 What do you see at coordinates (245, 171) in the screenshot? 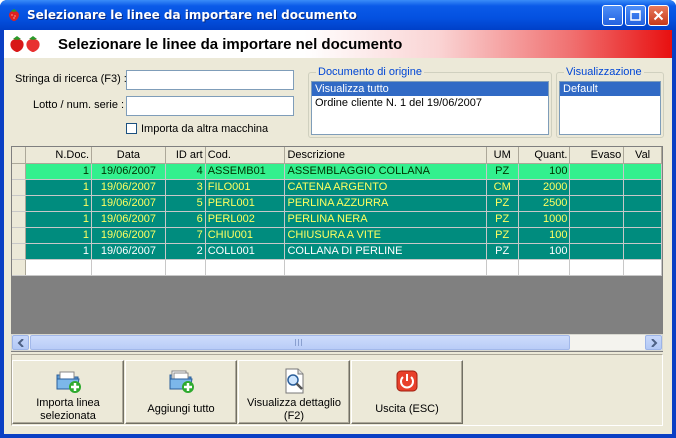
I see `cell: ASSEMB01` at bounding box center [245, 171].